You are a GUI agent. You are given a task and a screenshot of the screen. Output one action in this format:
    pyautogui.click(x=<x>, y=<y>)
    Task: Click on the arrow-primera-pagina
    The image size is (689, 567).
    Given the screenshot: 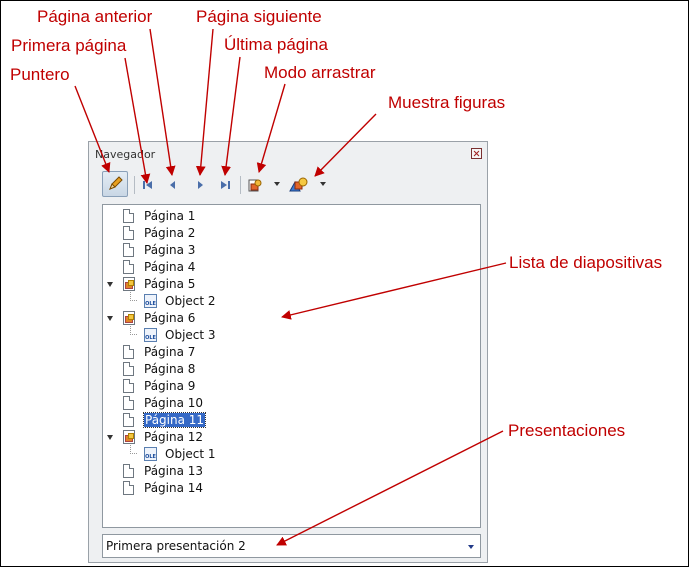 What is the action you would take?
    pyautogui.click(x=137, y=120)
    